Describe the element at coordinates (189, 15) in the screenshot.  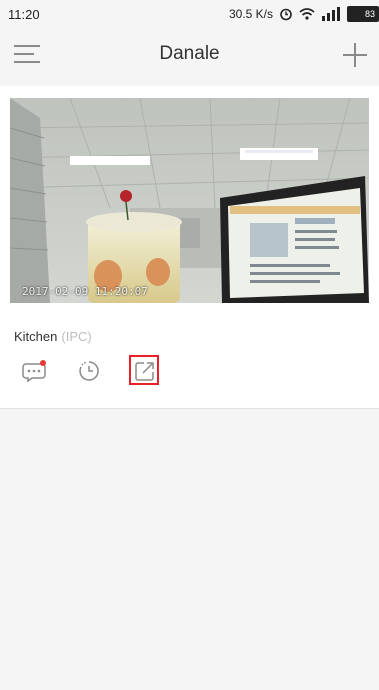
I see `status-bar: 11:20 30.5 K/s 83` at that location.